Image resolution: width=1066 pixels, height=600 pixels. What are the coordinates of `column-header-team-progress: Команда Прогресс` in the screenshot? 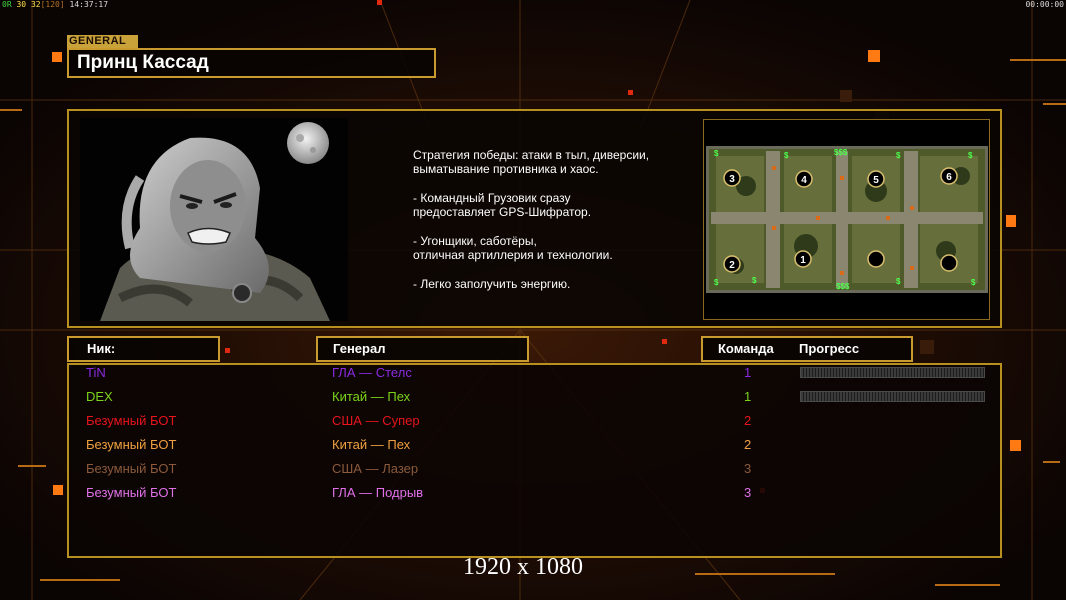 It's located at (807, 349).